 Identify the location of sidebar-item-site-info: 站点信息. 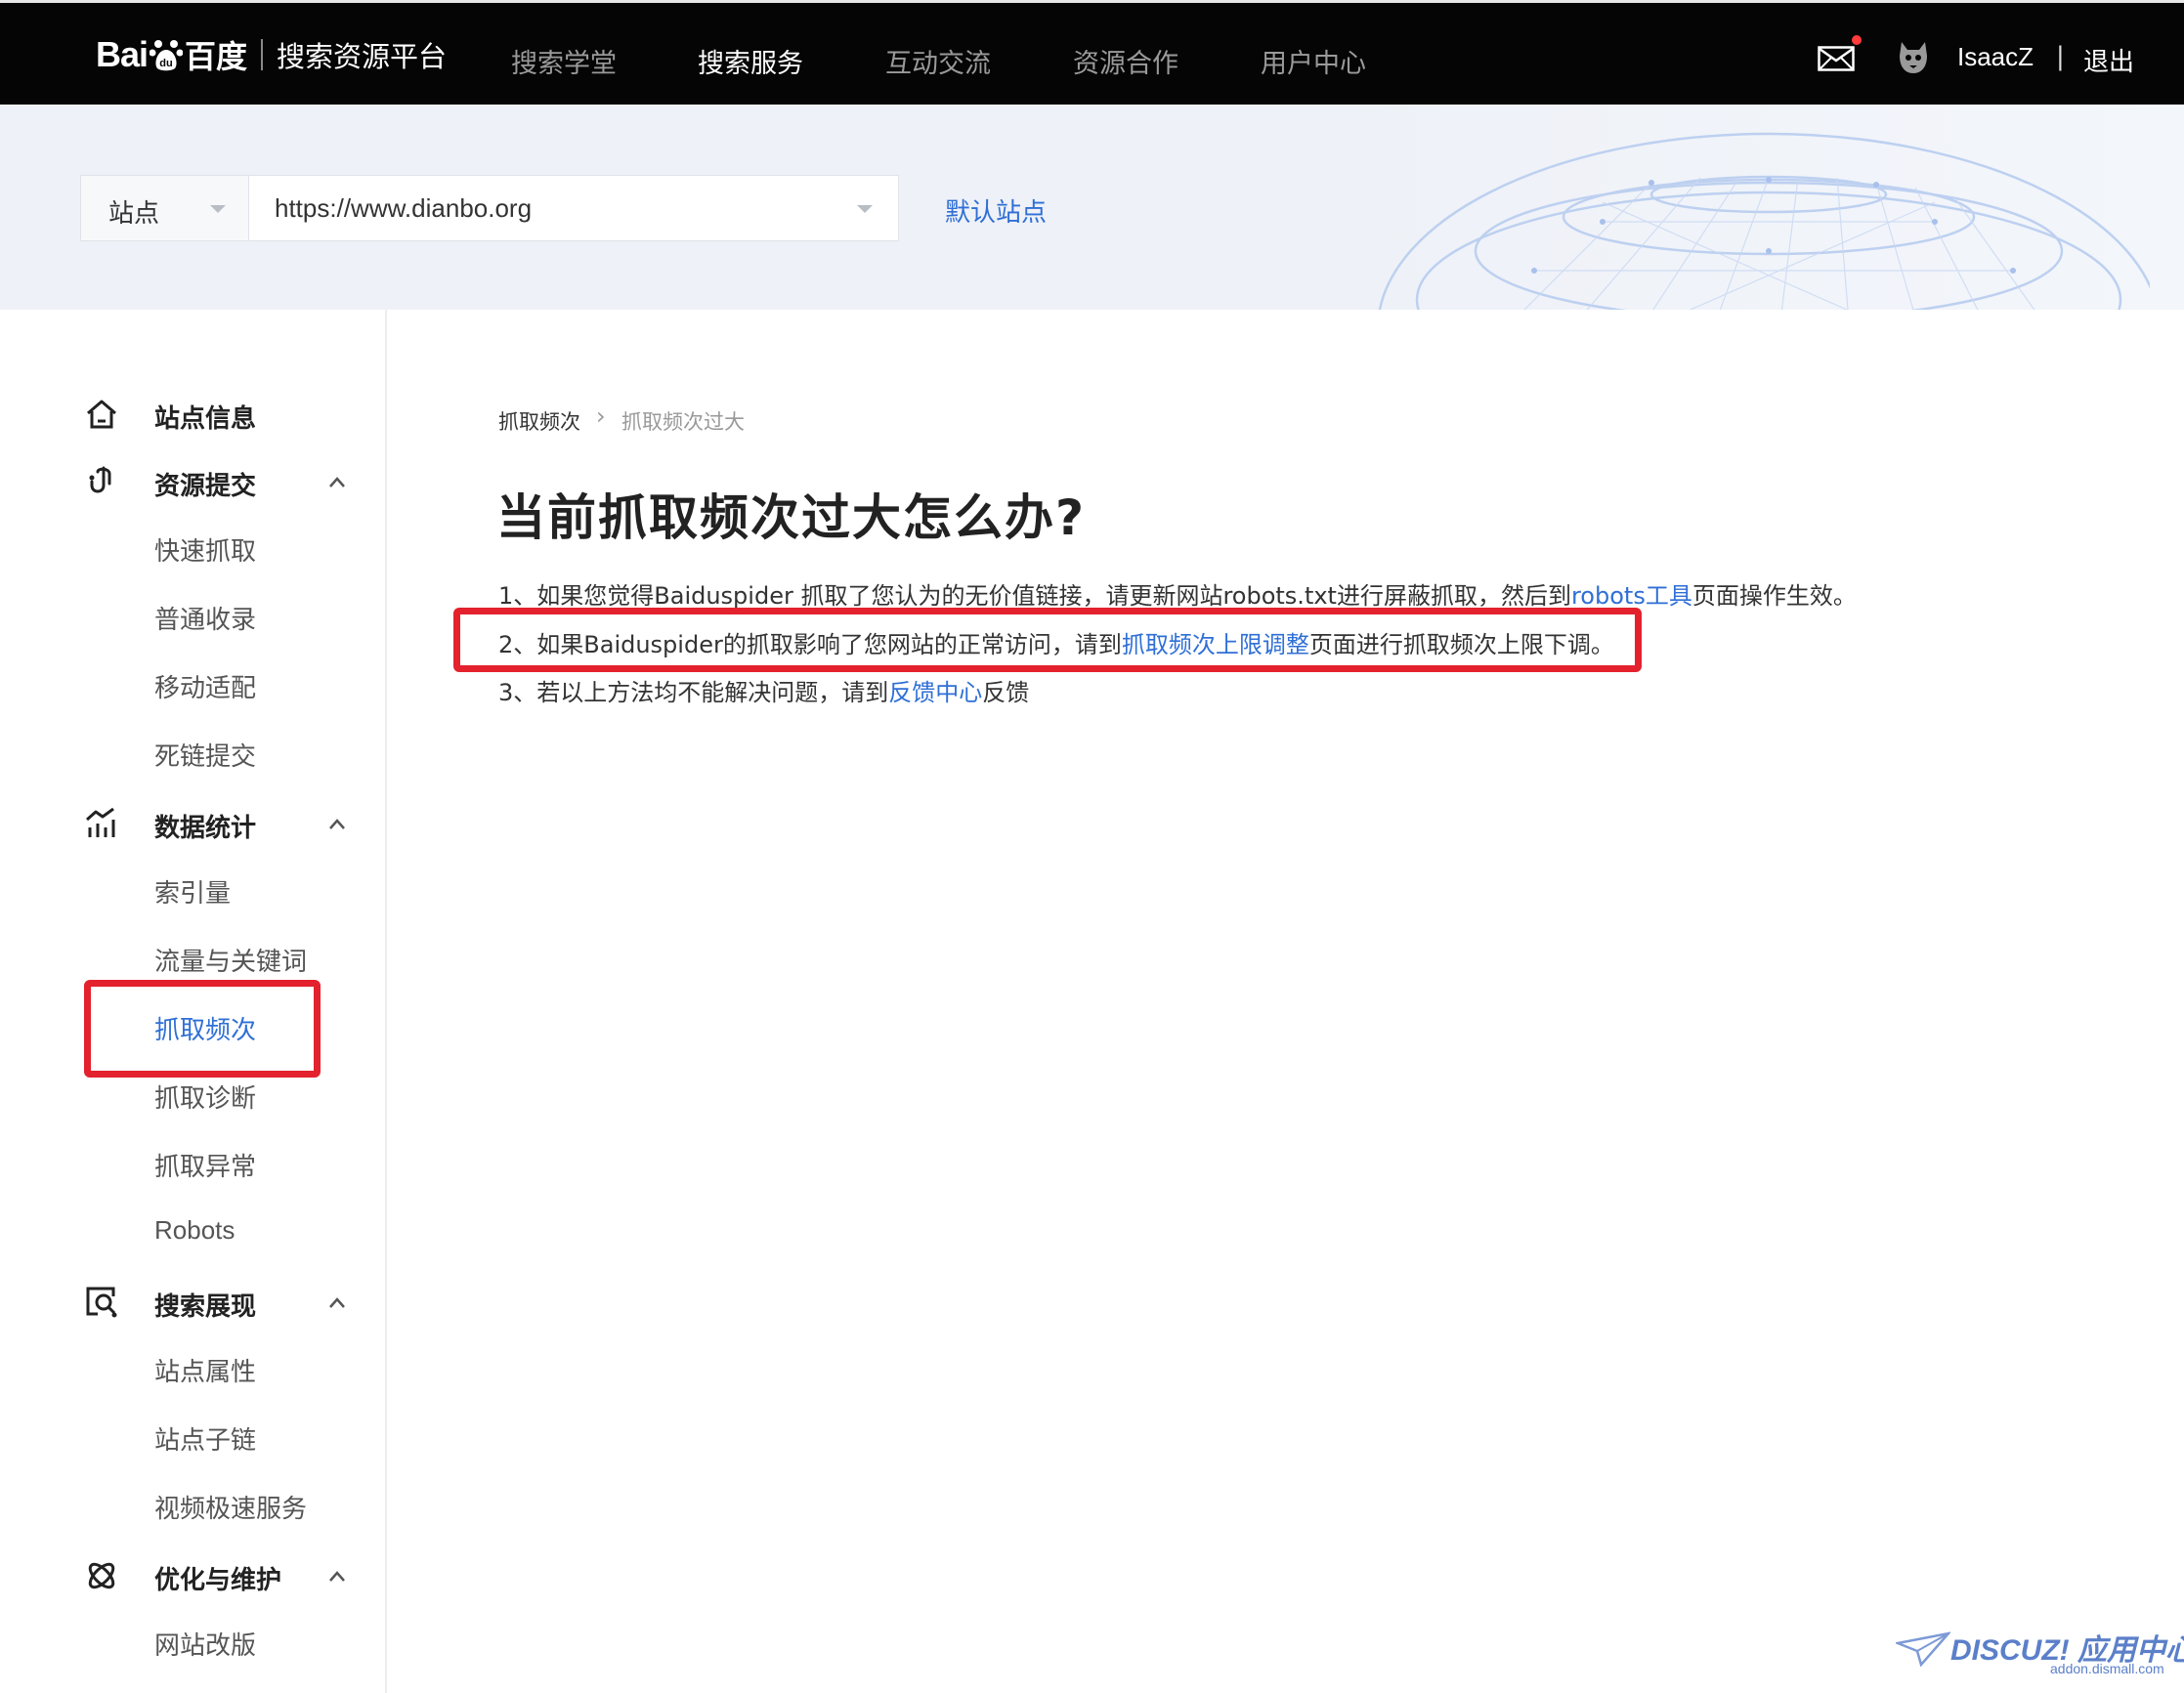
(193, 413).